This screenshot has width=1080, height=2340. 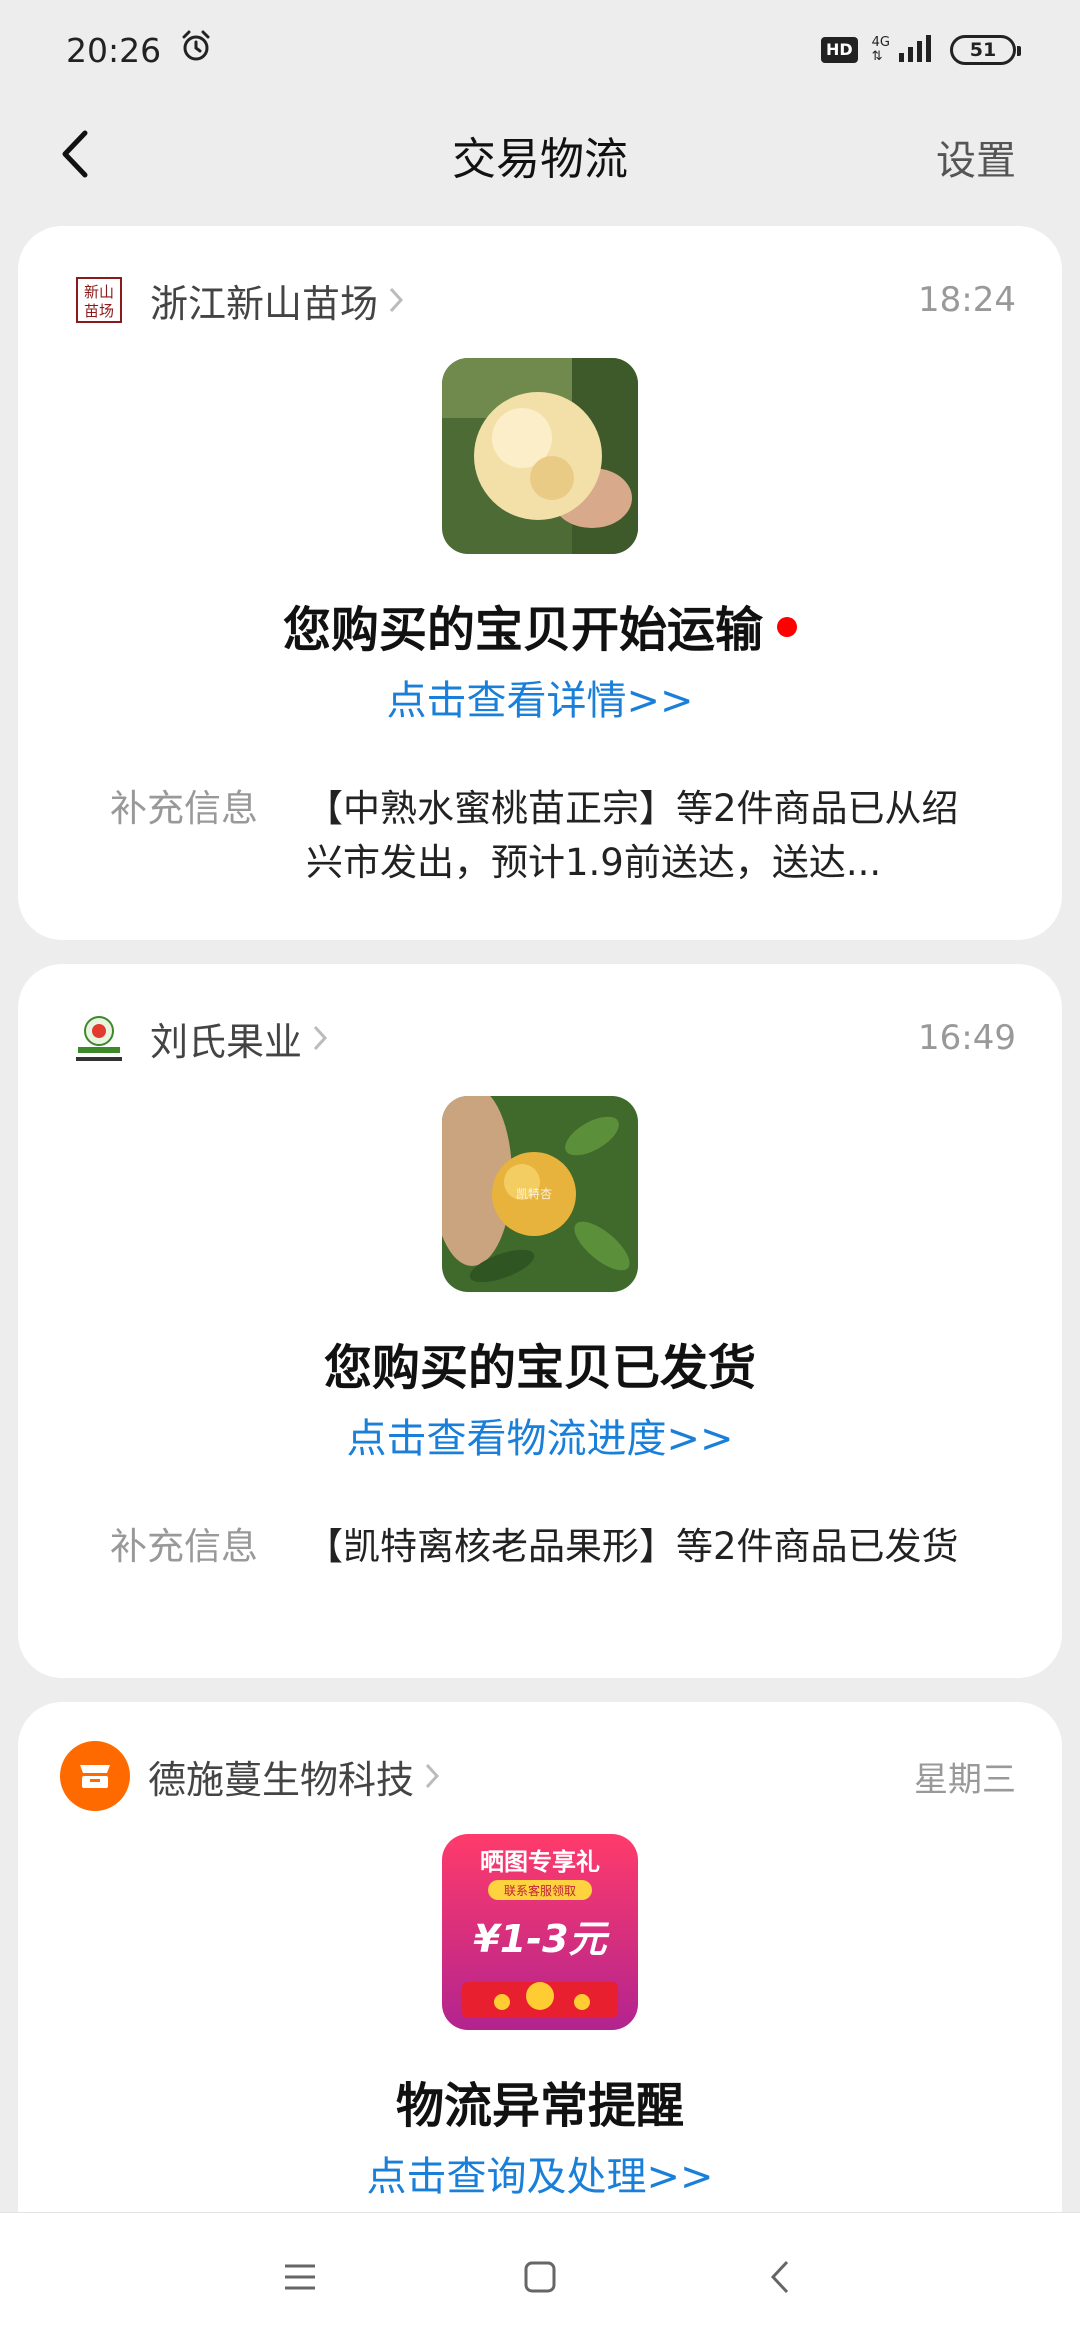 I want to click on shop-name: 浙江新山苗场, so click(x=264, y=300).